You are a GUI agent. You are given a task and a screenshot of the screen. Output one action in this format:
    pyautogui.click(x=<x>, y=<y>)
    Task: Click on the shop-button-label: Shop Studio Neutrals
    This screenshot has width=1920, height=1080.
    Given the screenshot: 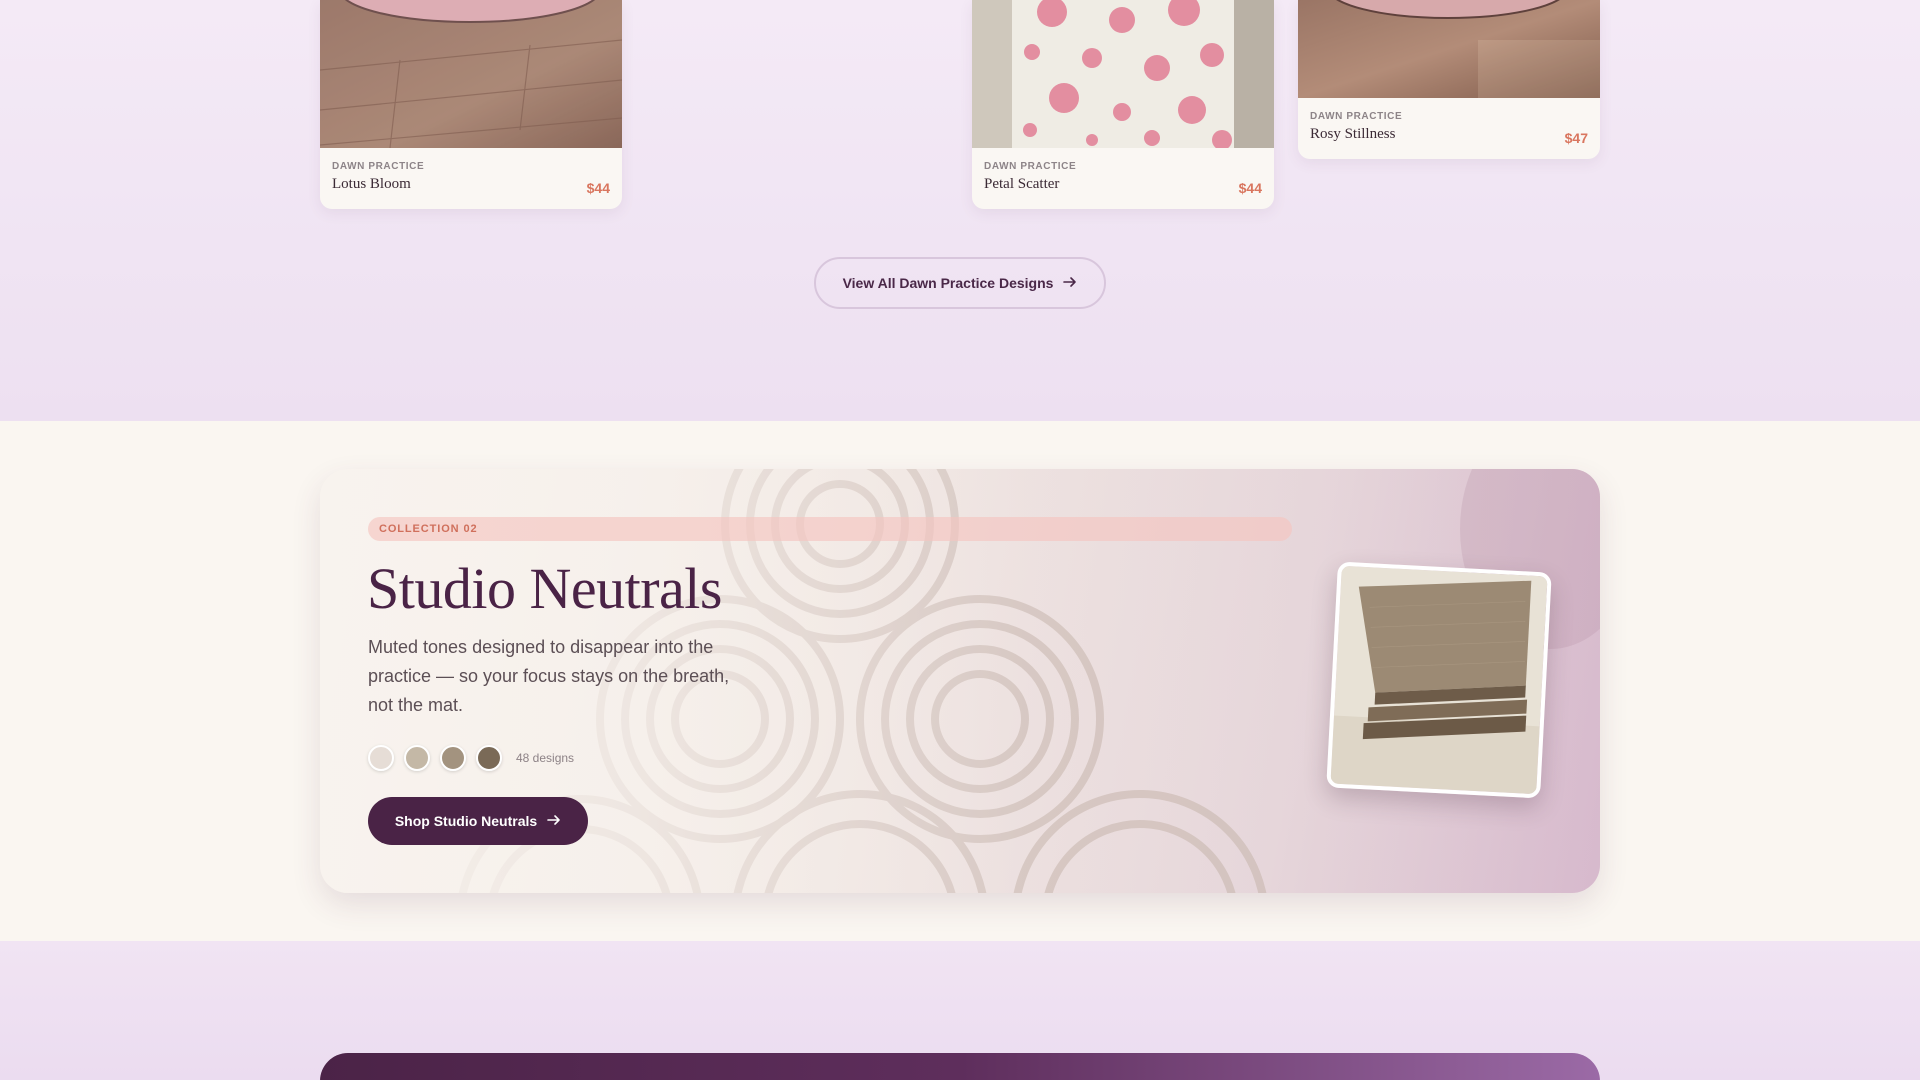 What is the action you would take?
    pyautogui.click(x=466, y=821)
    